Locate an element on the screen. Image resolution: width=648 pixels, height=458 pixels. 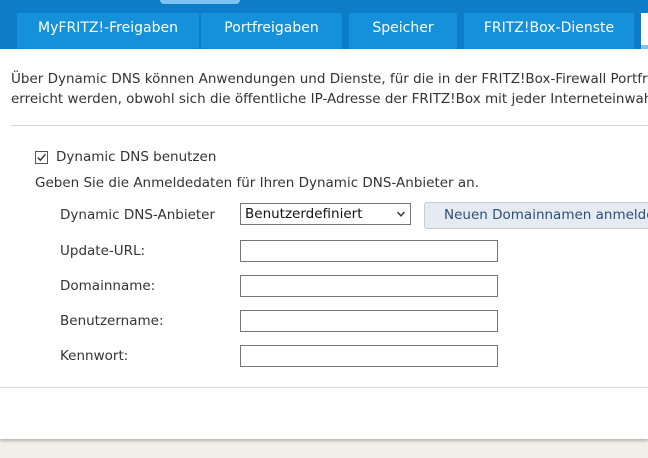
username-input is located at coordinates (369, 321).